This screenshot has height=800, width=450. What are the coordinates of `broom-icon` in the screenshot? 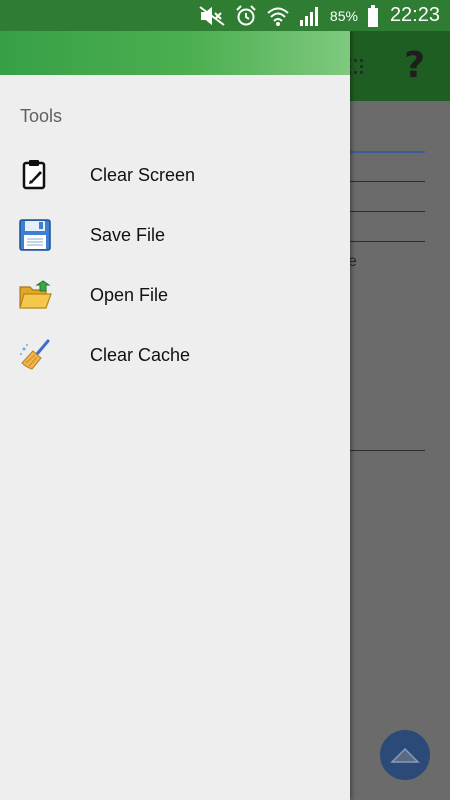 It's located at (35, 355).